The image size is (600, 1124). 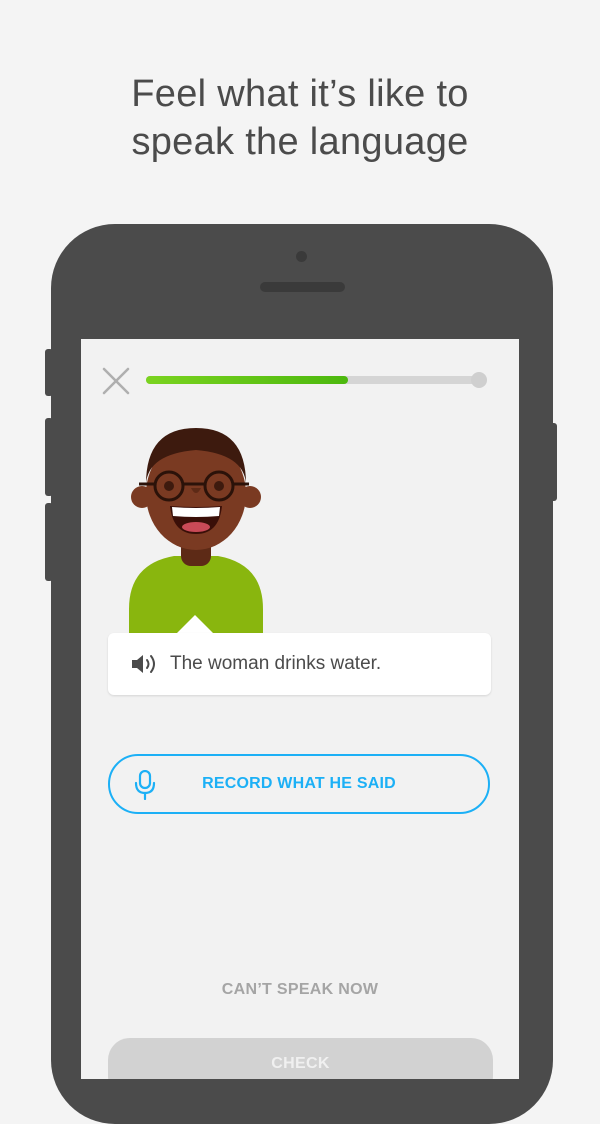 What do you see at coordinates (116, 381) in the screenshot?
I see `close-icon` at bounding box center [116, 381].